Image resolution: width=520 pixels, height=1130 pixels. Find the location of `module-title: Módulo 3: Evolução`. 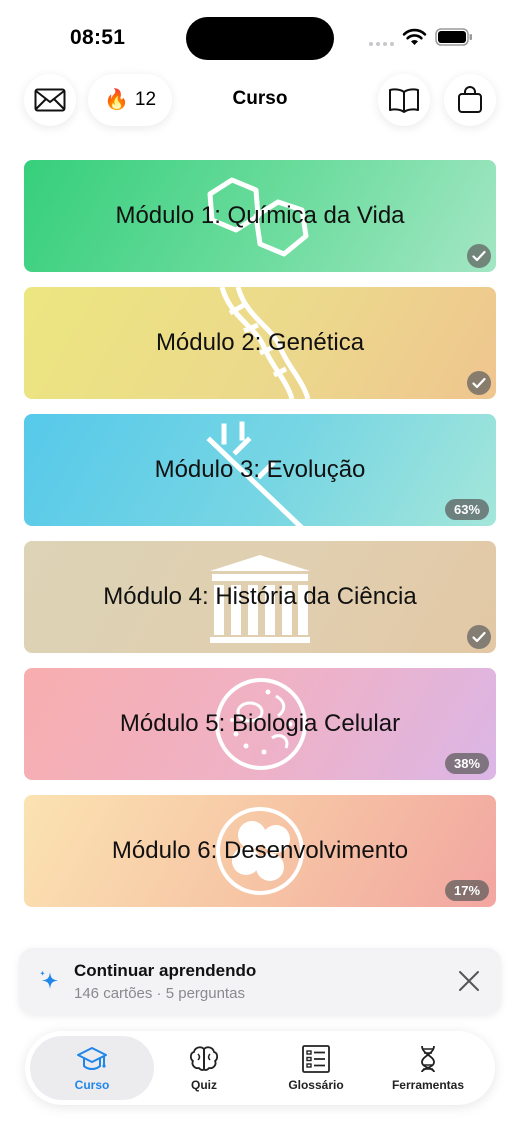

module-title: Módulo 3: Evolução is located at coordinates (260, 469).